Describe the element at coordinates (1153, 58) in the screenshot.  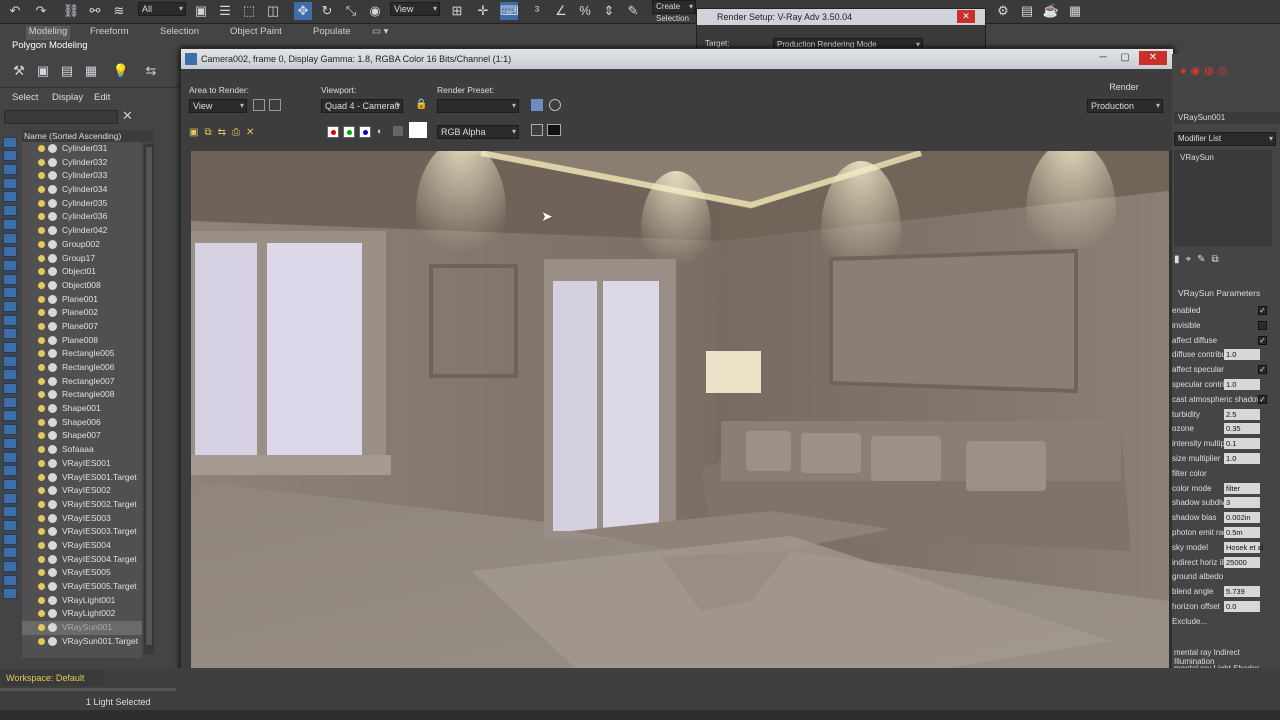
I see `close-icon: ✕` at that location.